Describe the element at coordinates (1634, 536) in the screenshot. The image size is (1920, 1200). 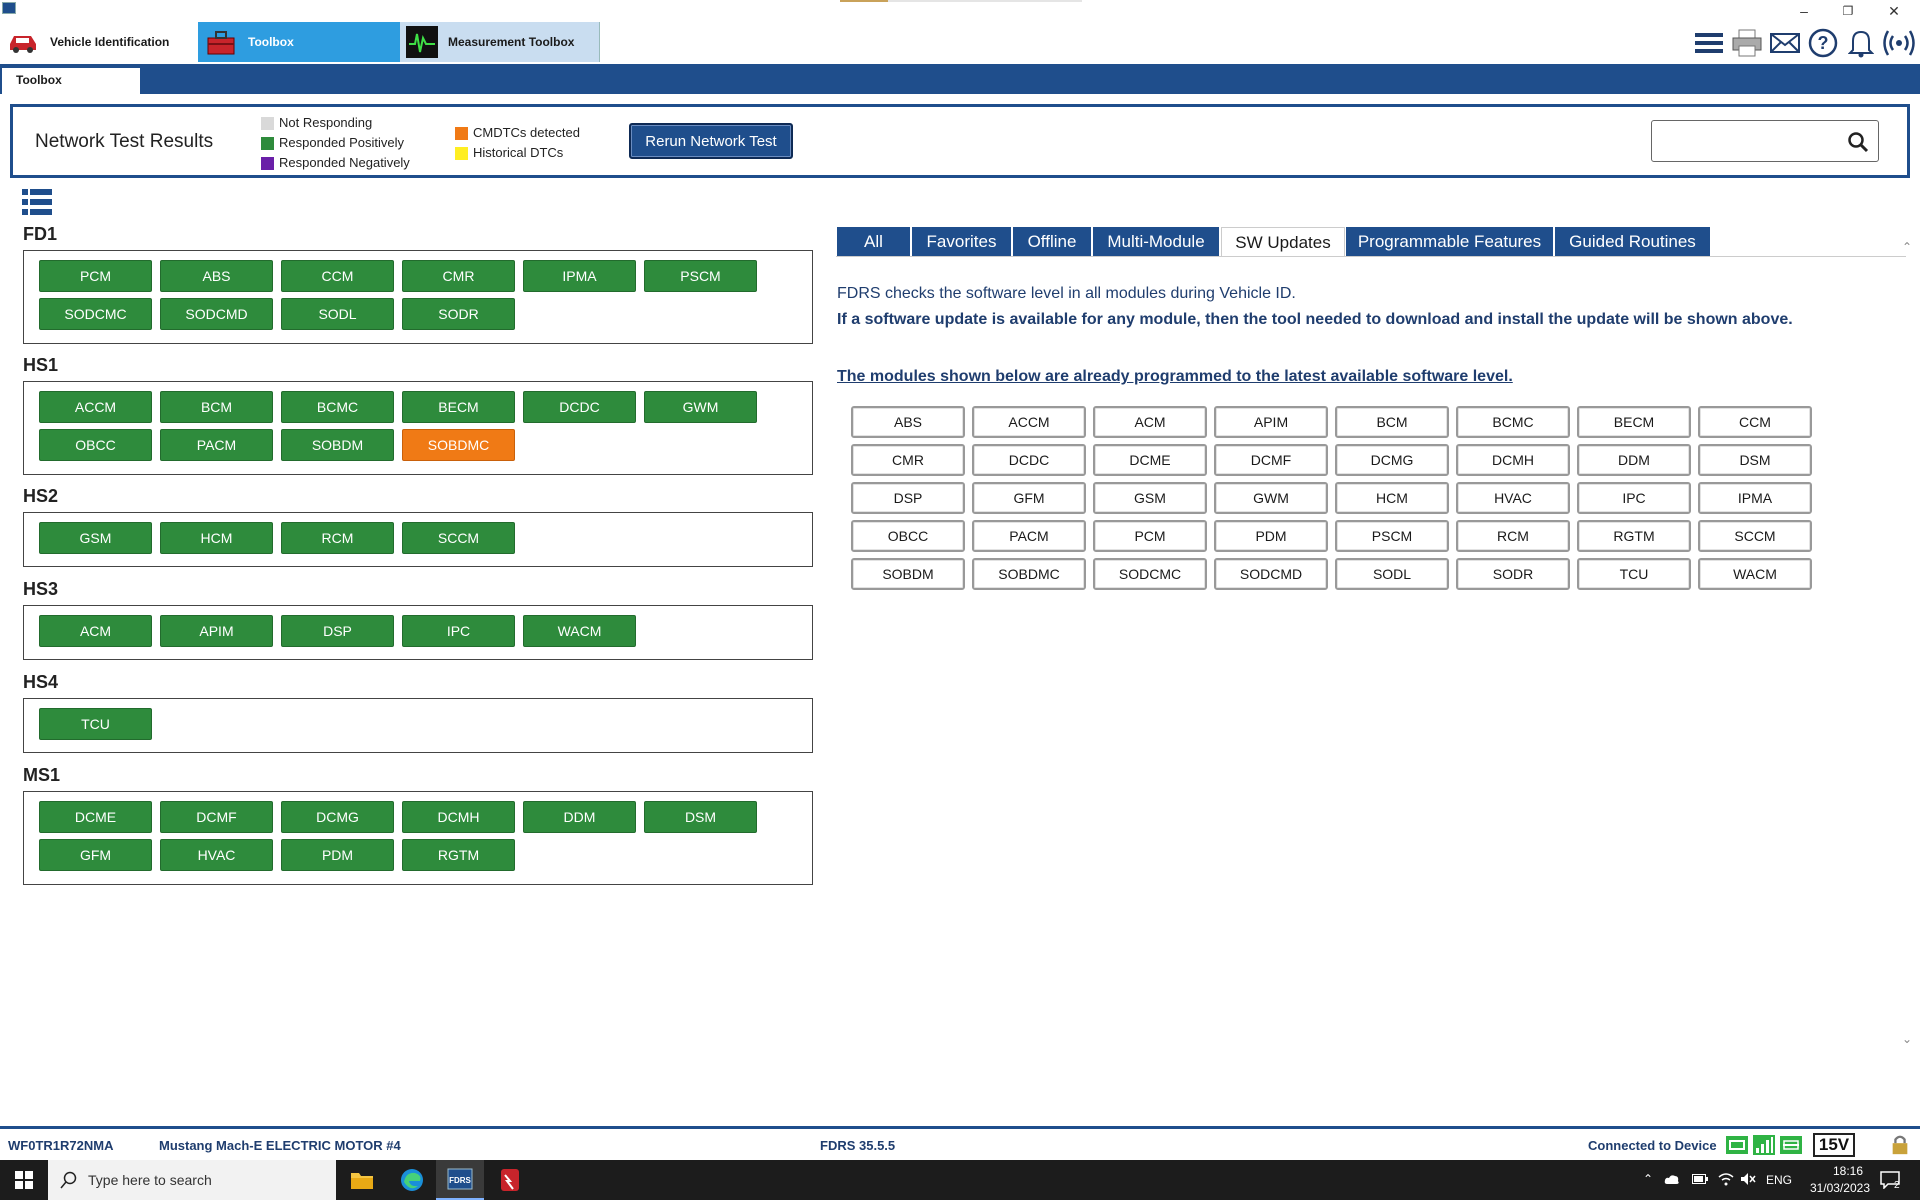
I see `sw-module-rgtm: RGTM` at that location.